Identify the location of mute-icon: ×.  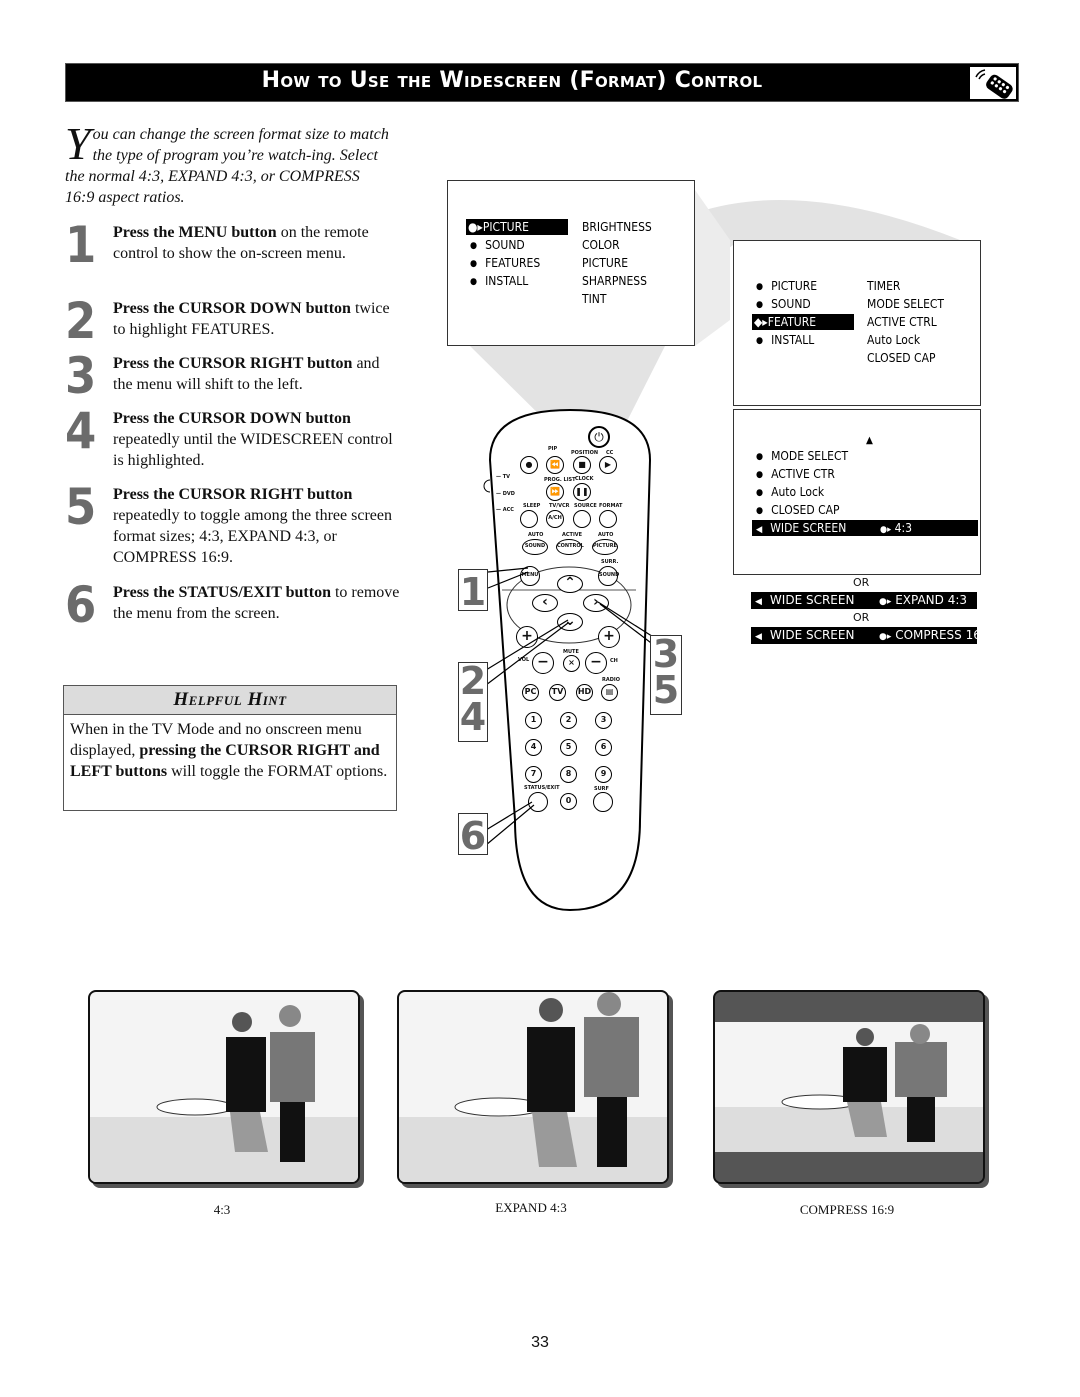
(571, 662).